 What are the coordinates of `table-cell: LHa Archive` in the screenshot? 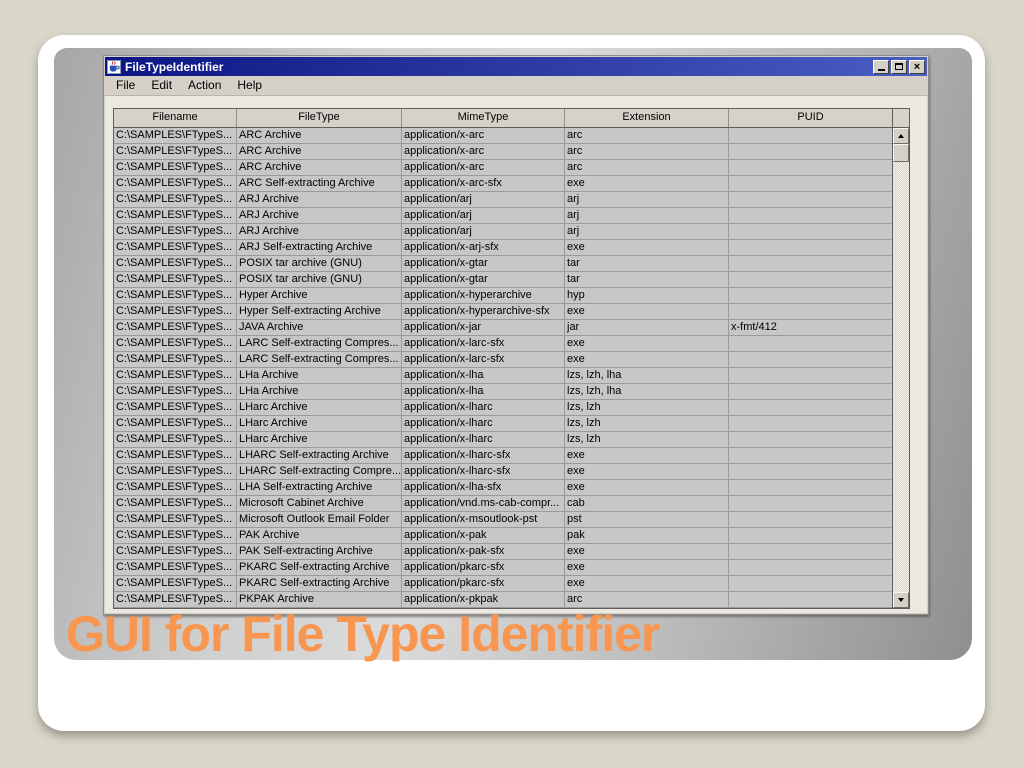 It's located at (319, 392).